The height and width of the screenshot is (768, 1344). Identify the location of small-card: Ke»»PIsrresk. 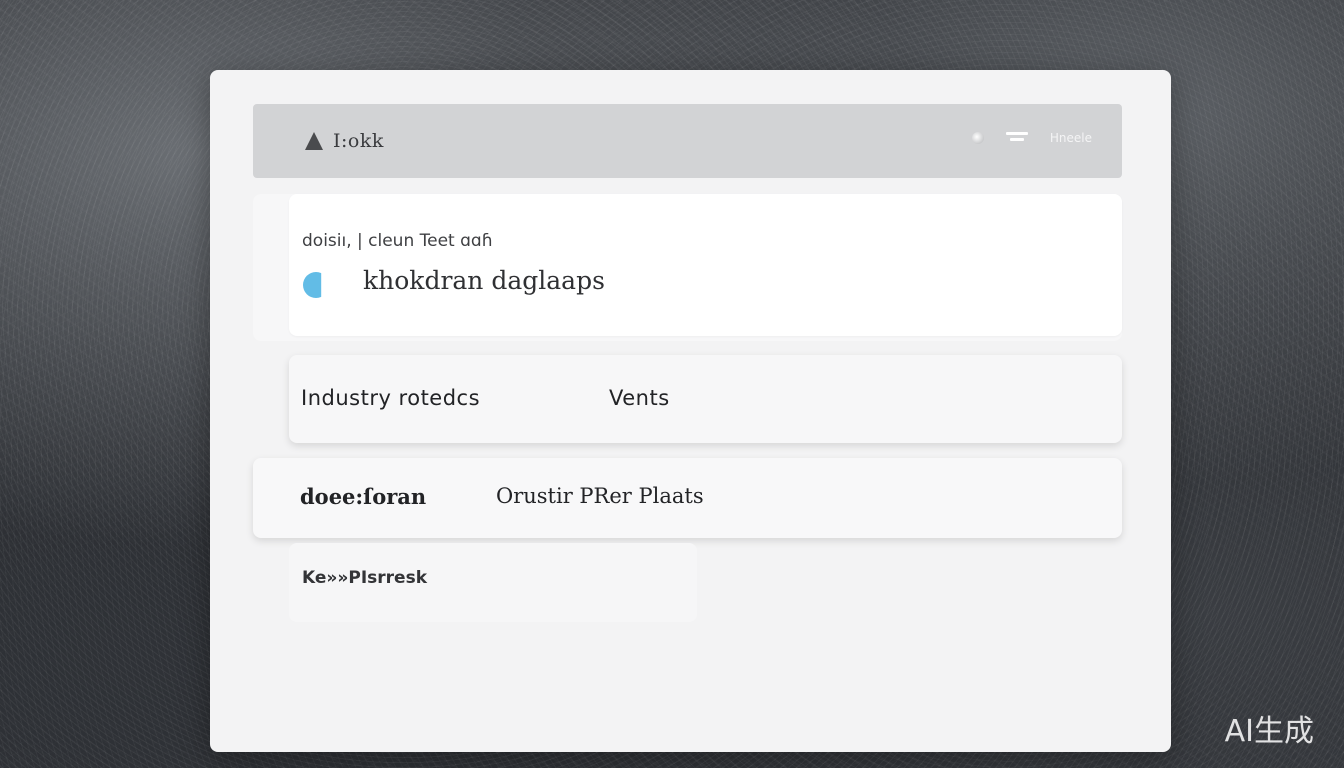
(493, 582).